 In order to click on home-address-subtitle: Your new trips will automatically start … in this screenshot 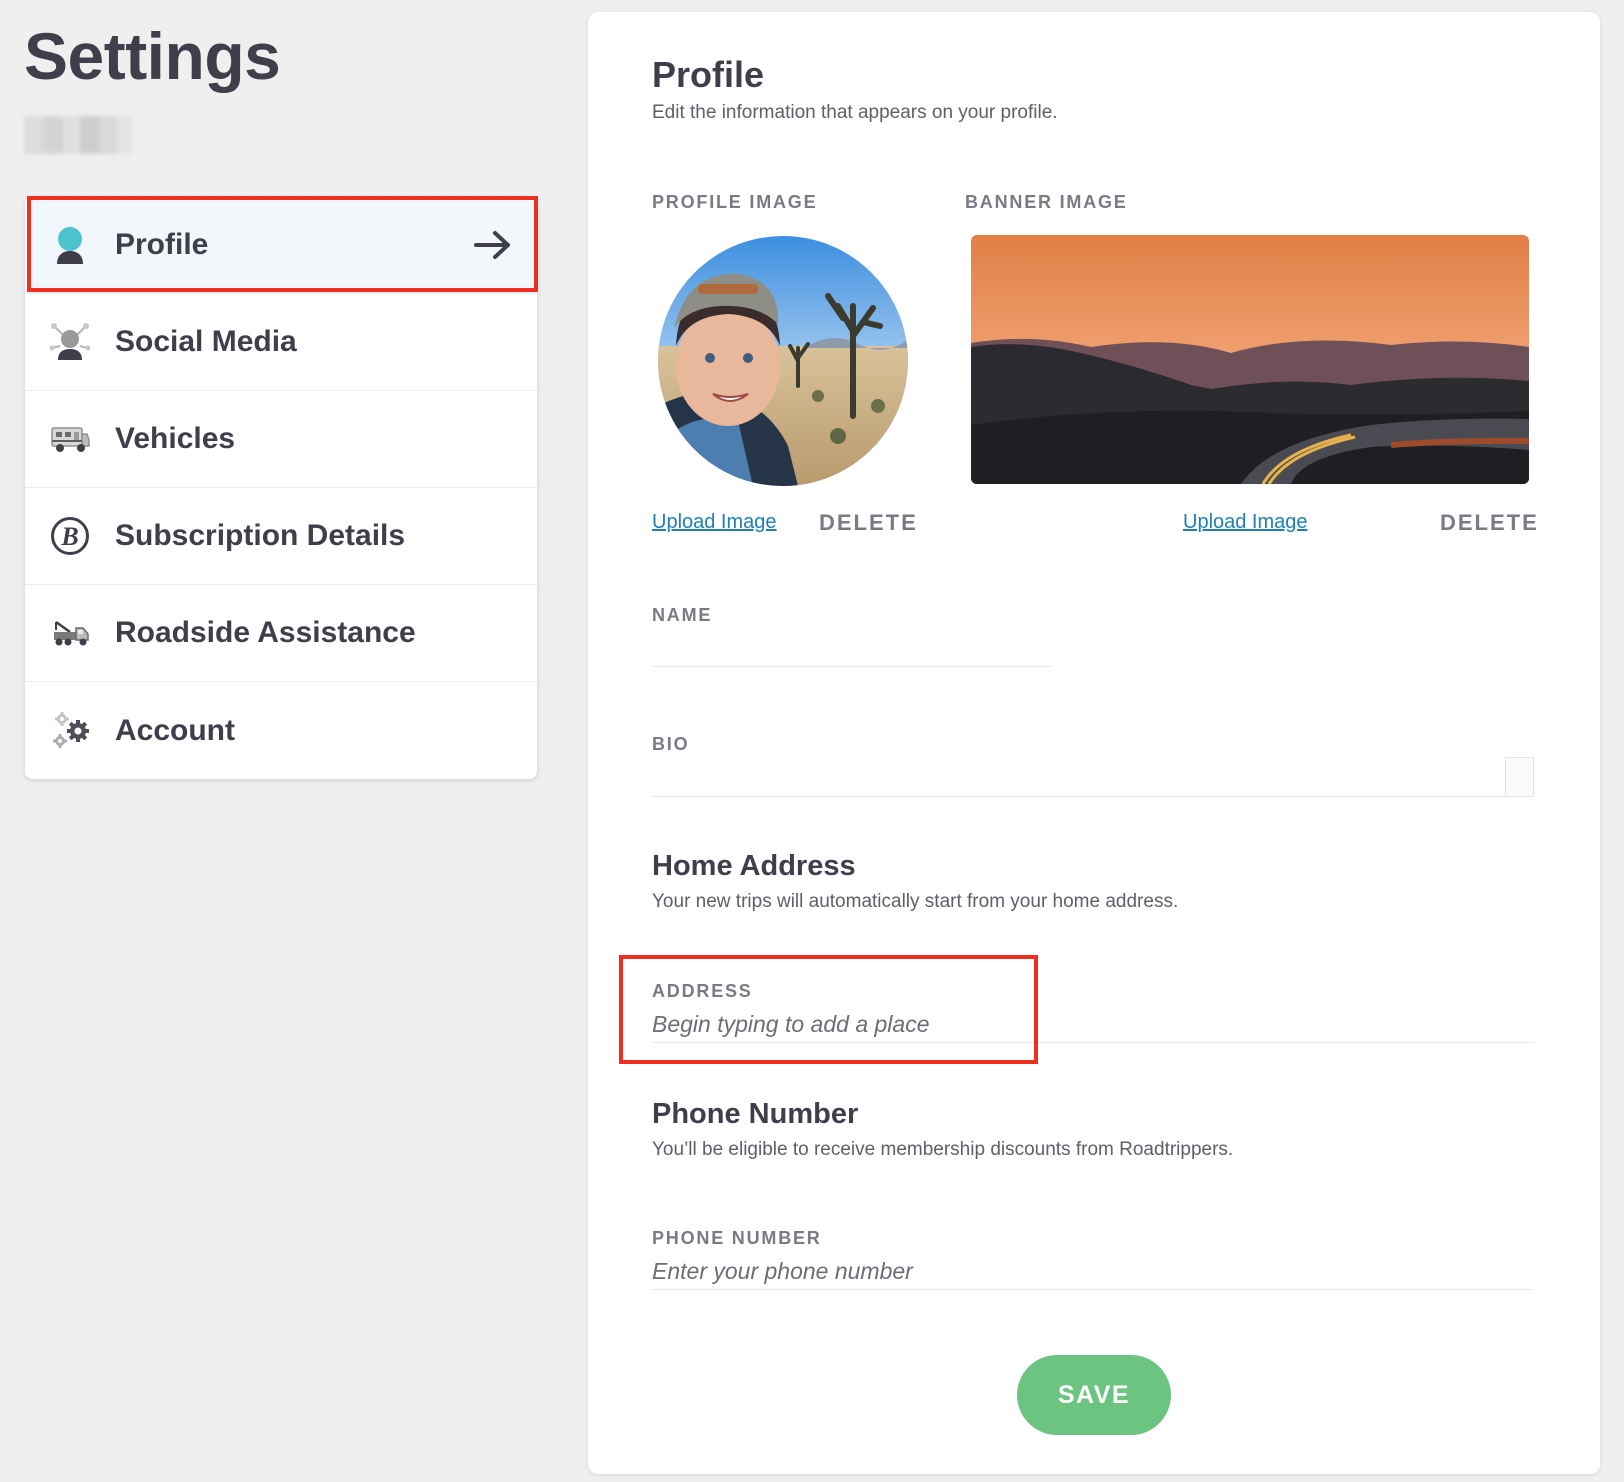, I will do `click(915, 901)`.